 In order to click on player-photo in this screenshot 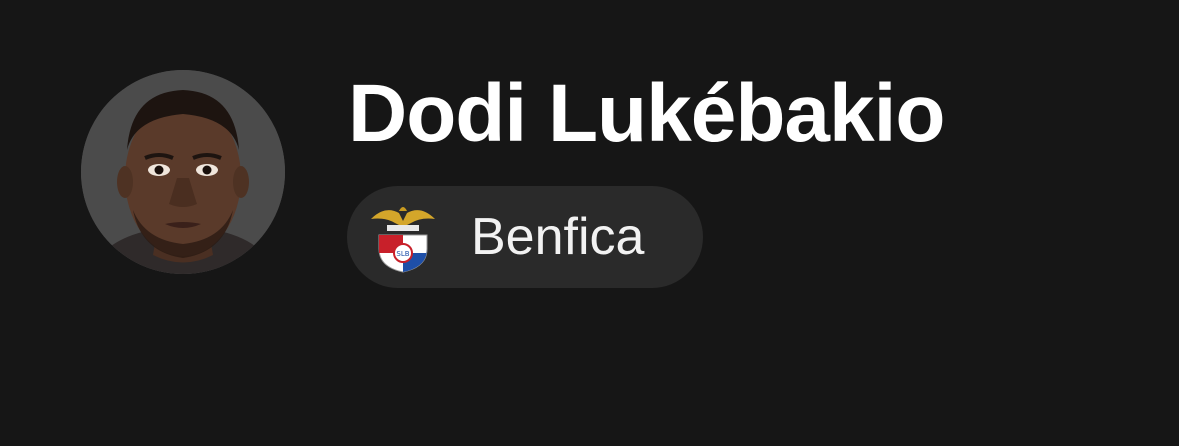, I will do `click(183, 172)`.